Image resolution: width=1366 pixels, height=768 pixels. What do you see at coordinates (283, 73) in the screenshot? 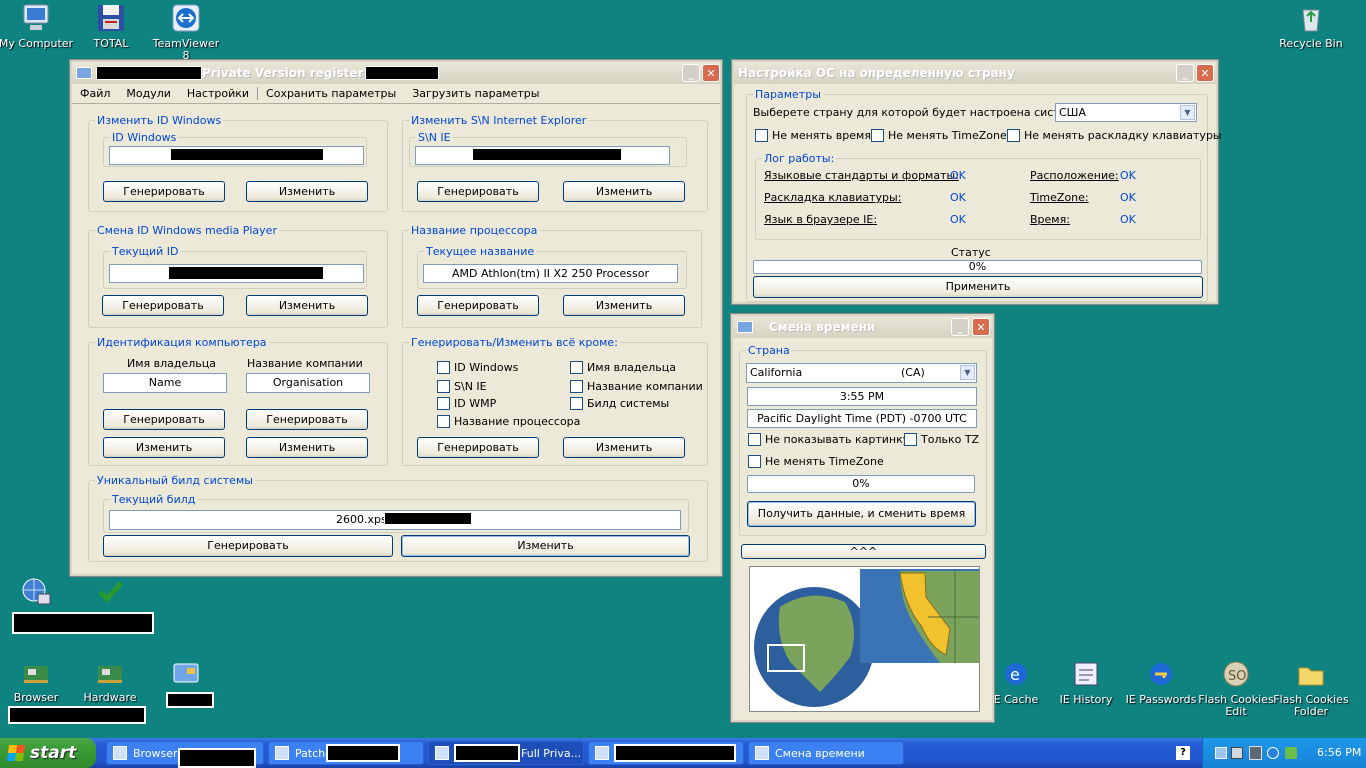
I see `window-title: Private Version register` at bounding box center [283, 73].